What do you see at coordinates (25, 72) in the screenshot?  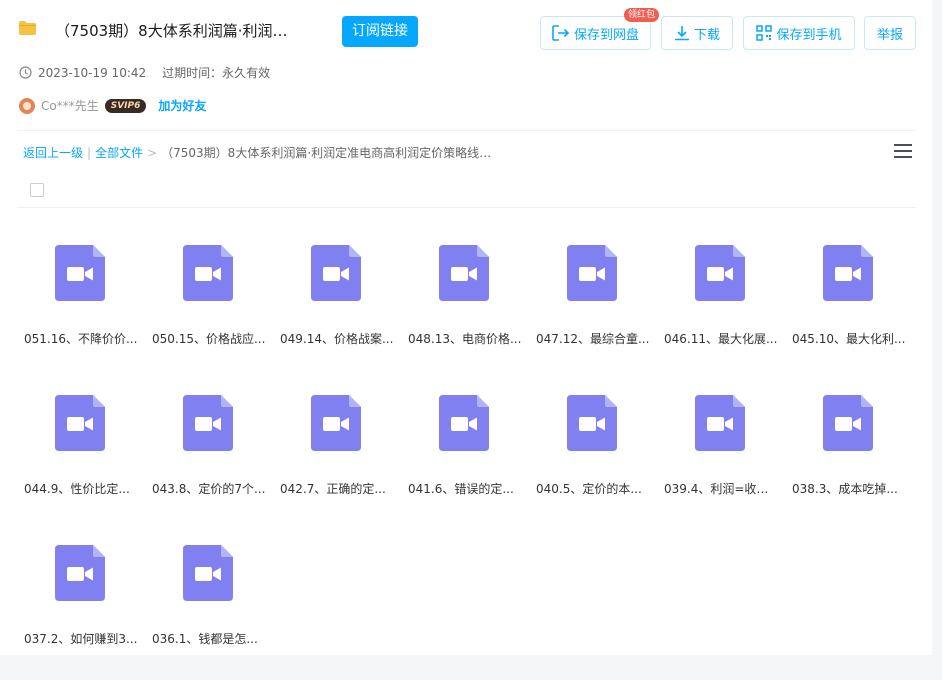 I see `clock-icon` at bounding box center [25, 72].